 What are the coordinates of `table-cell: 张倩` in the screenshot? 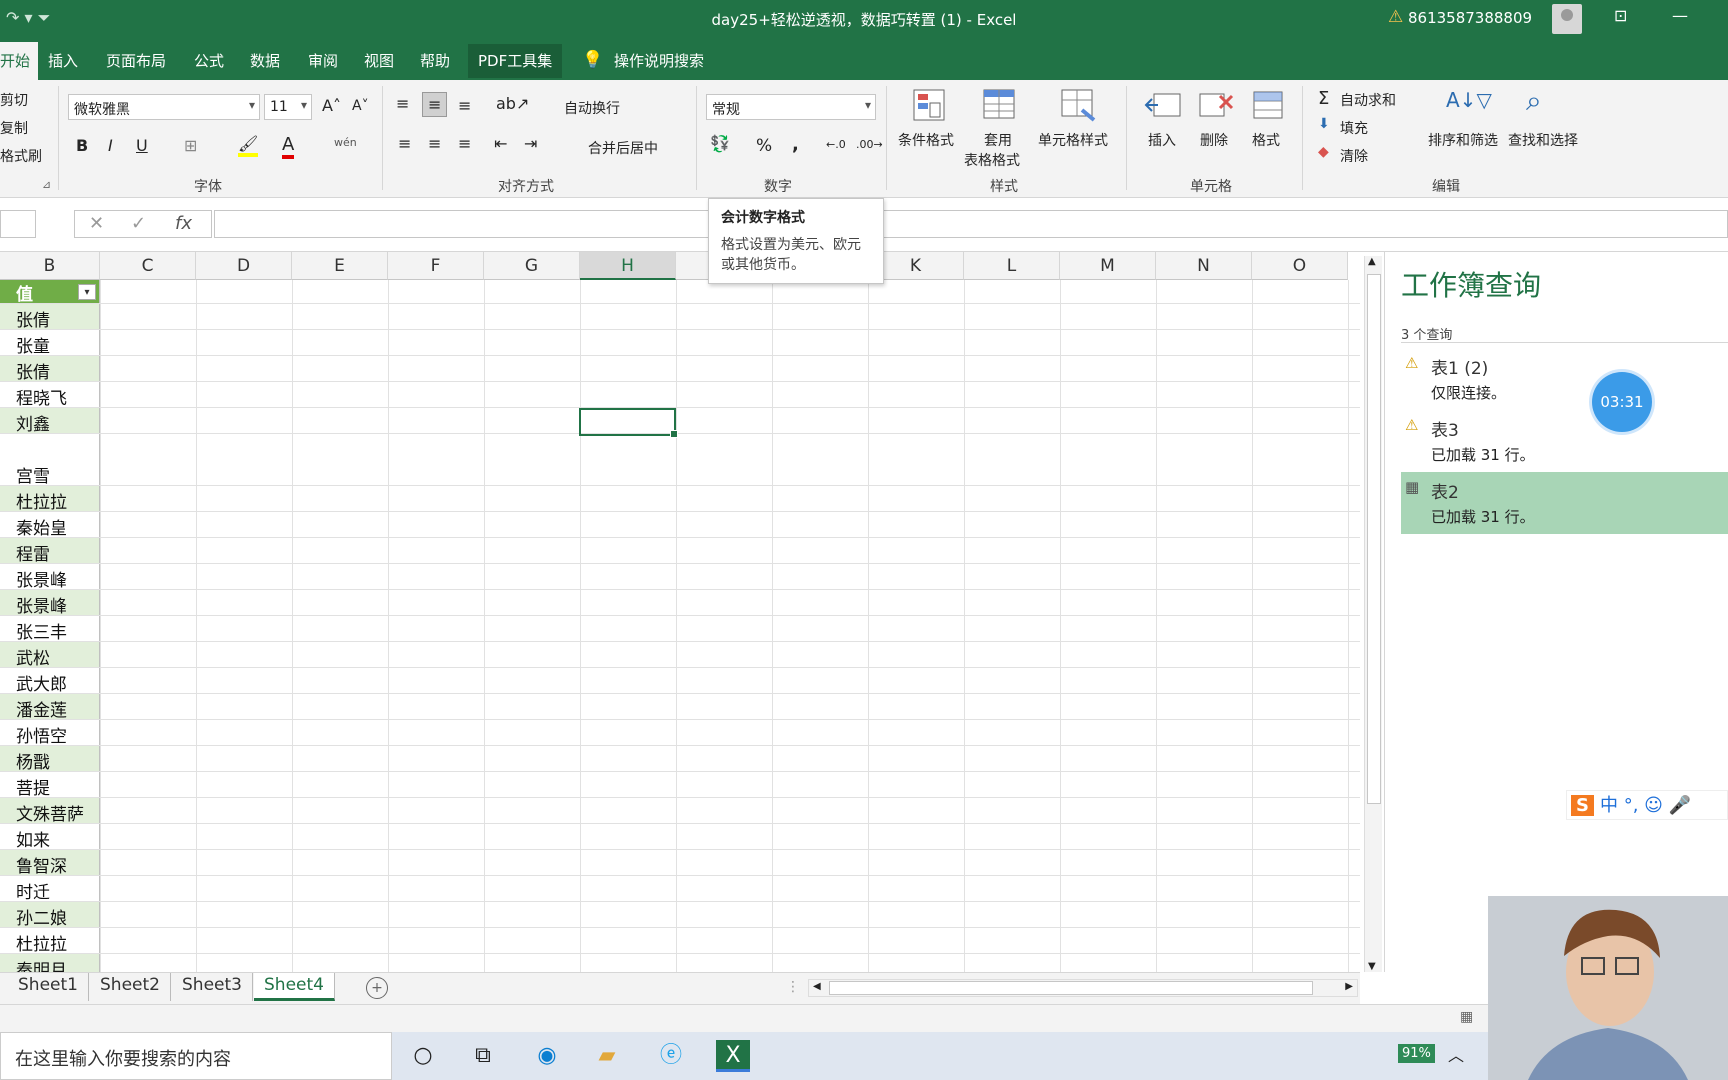 It's located at (50, 317).